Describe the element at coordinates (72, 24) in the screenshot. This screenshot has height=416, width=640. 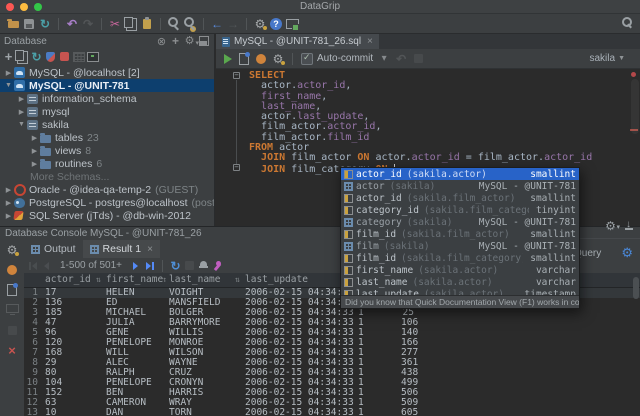
I see `undo-icon` at that location.